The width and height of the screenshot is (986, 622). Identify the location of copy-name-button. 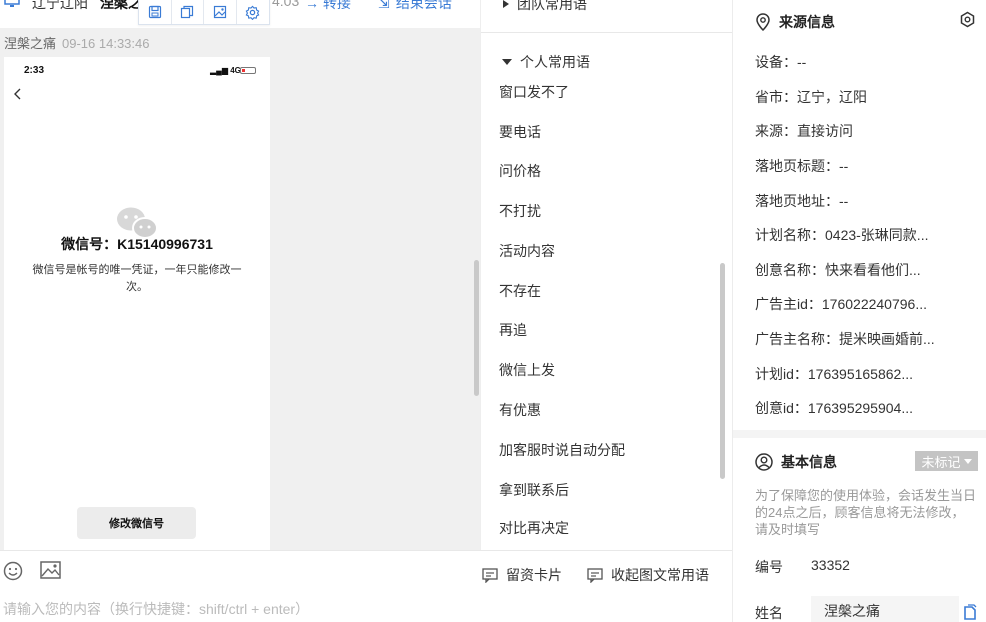
(970, 613).